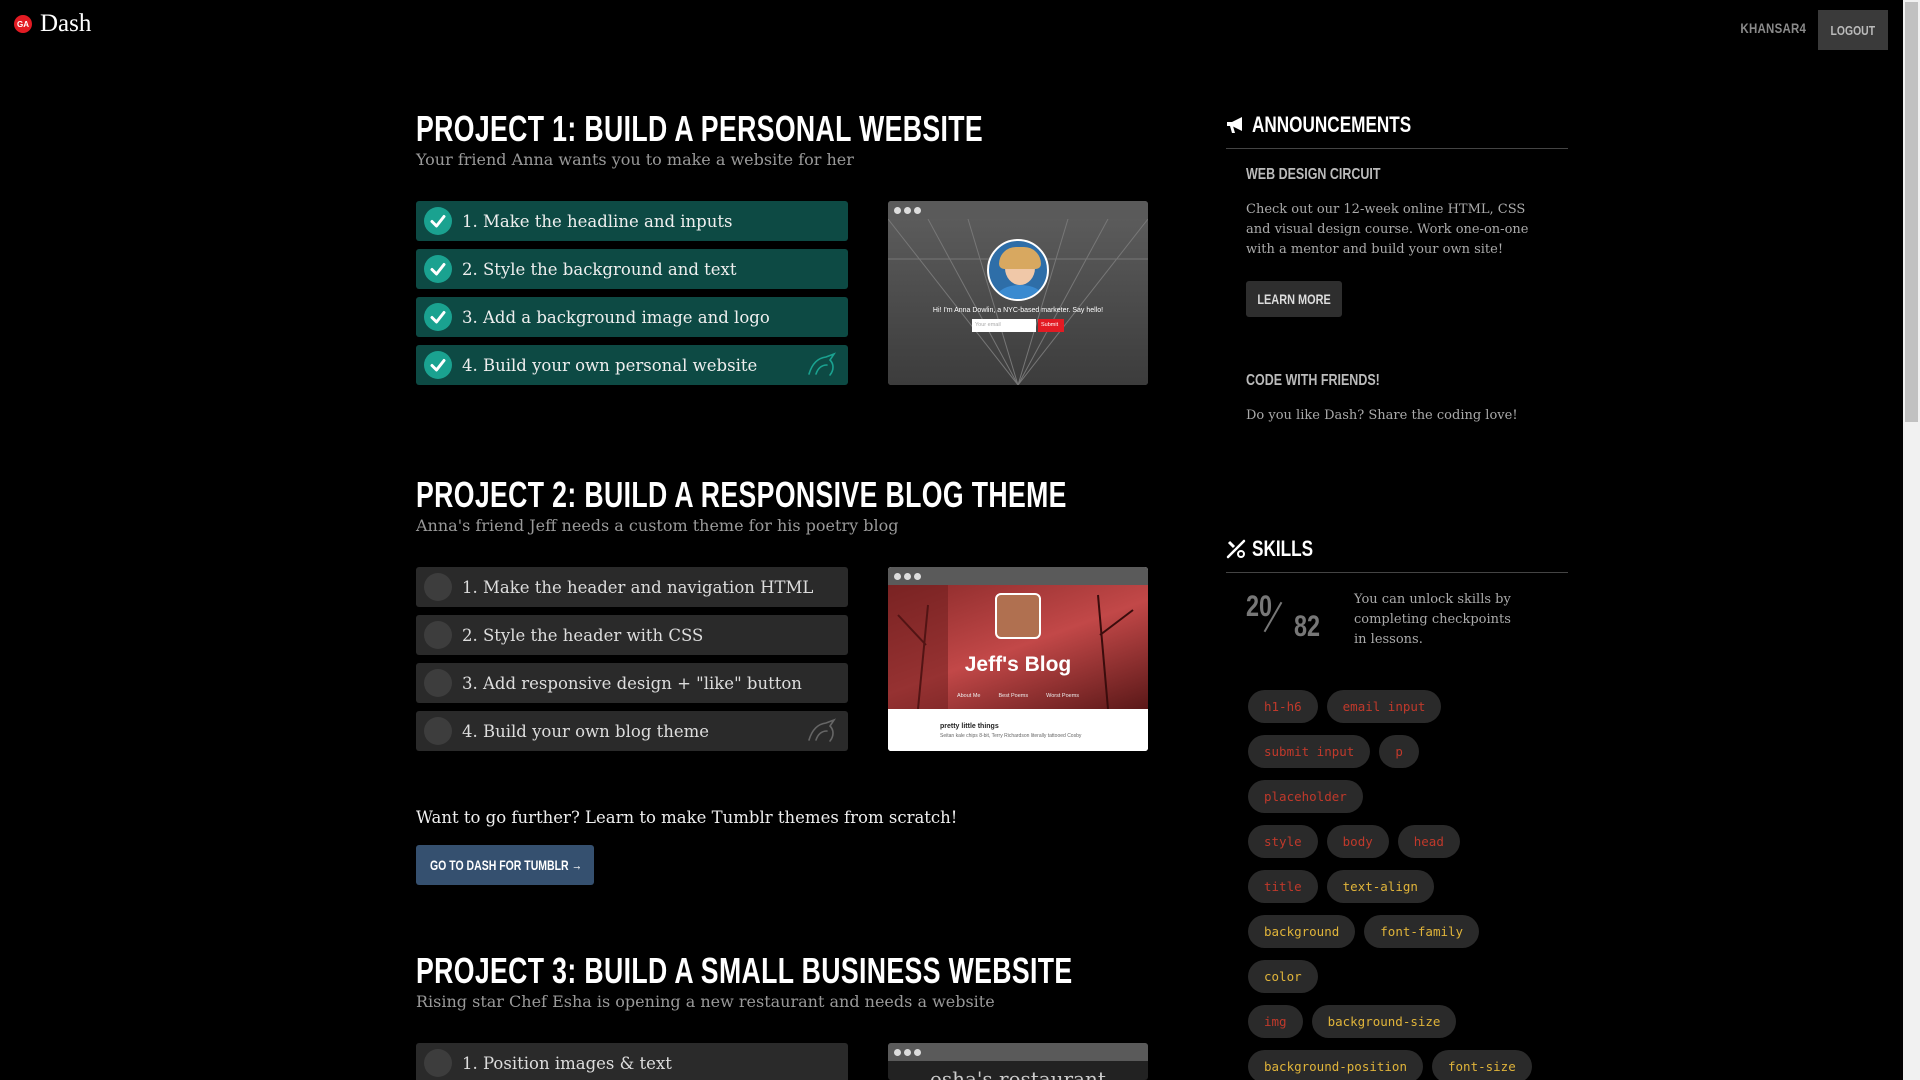  Describe the element at coordinates (1380, 886) in the screenshot. I see `skill-tag: text-align` at that location.